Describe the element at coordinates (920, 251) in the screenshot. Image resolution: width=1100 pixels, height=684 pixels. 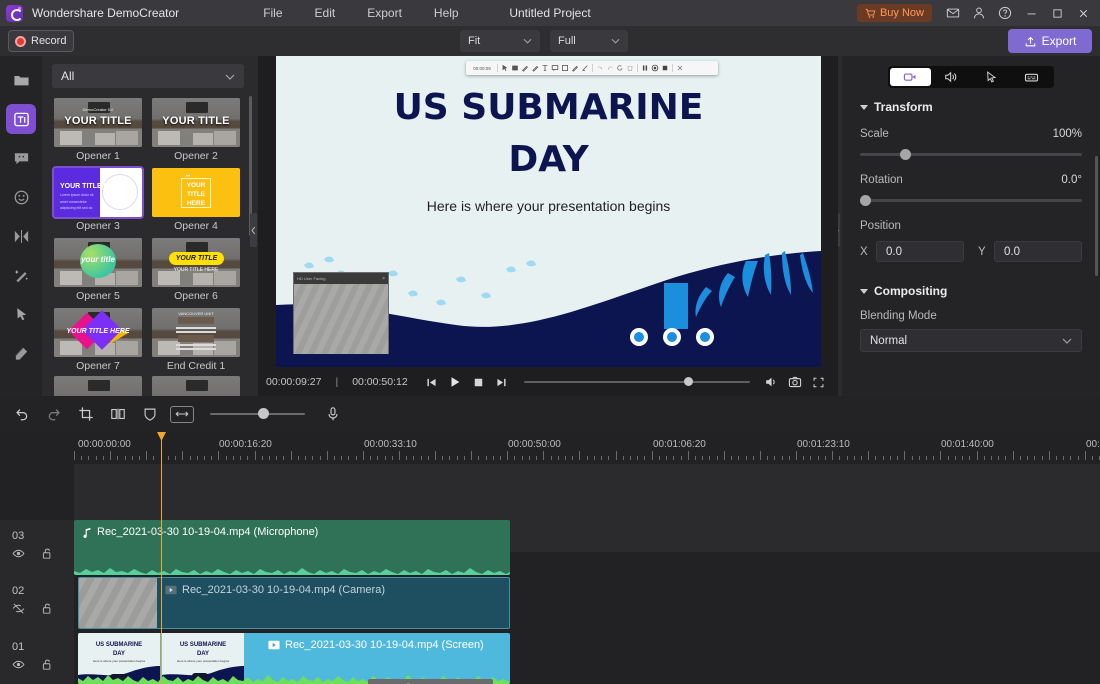
I see `x-input: 0.0` at that location.